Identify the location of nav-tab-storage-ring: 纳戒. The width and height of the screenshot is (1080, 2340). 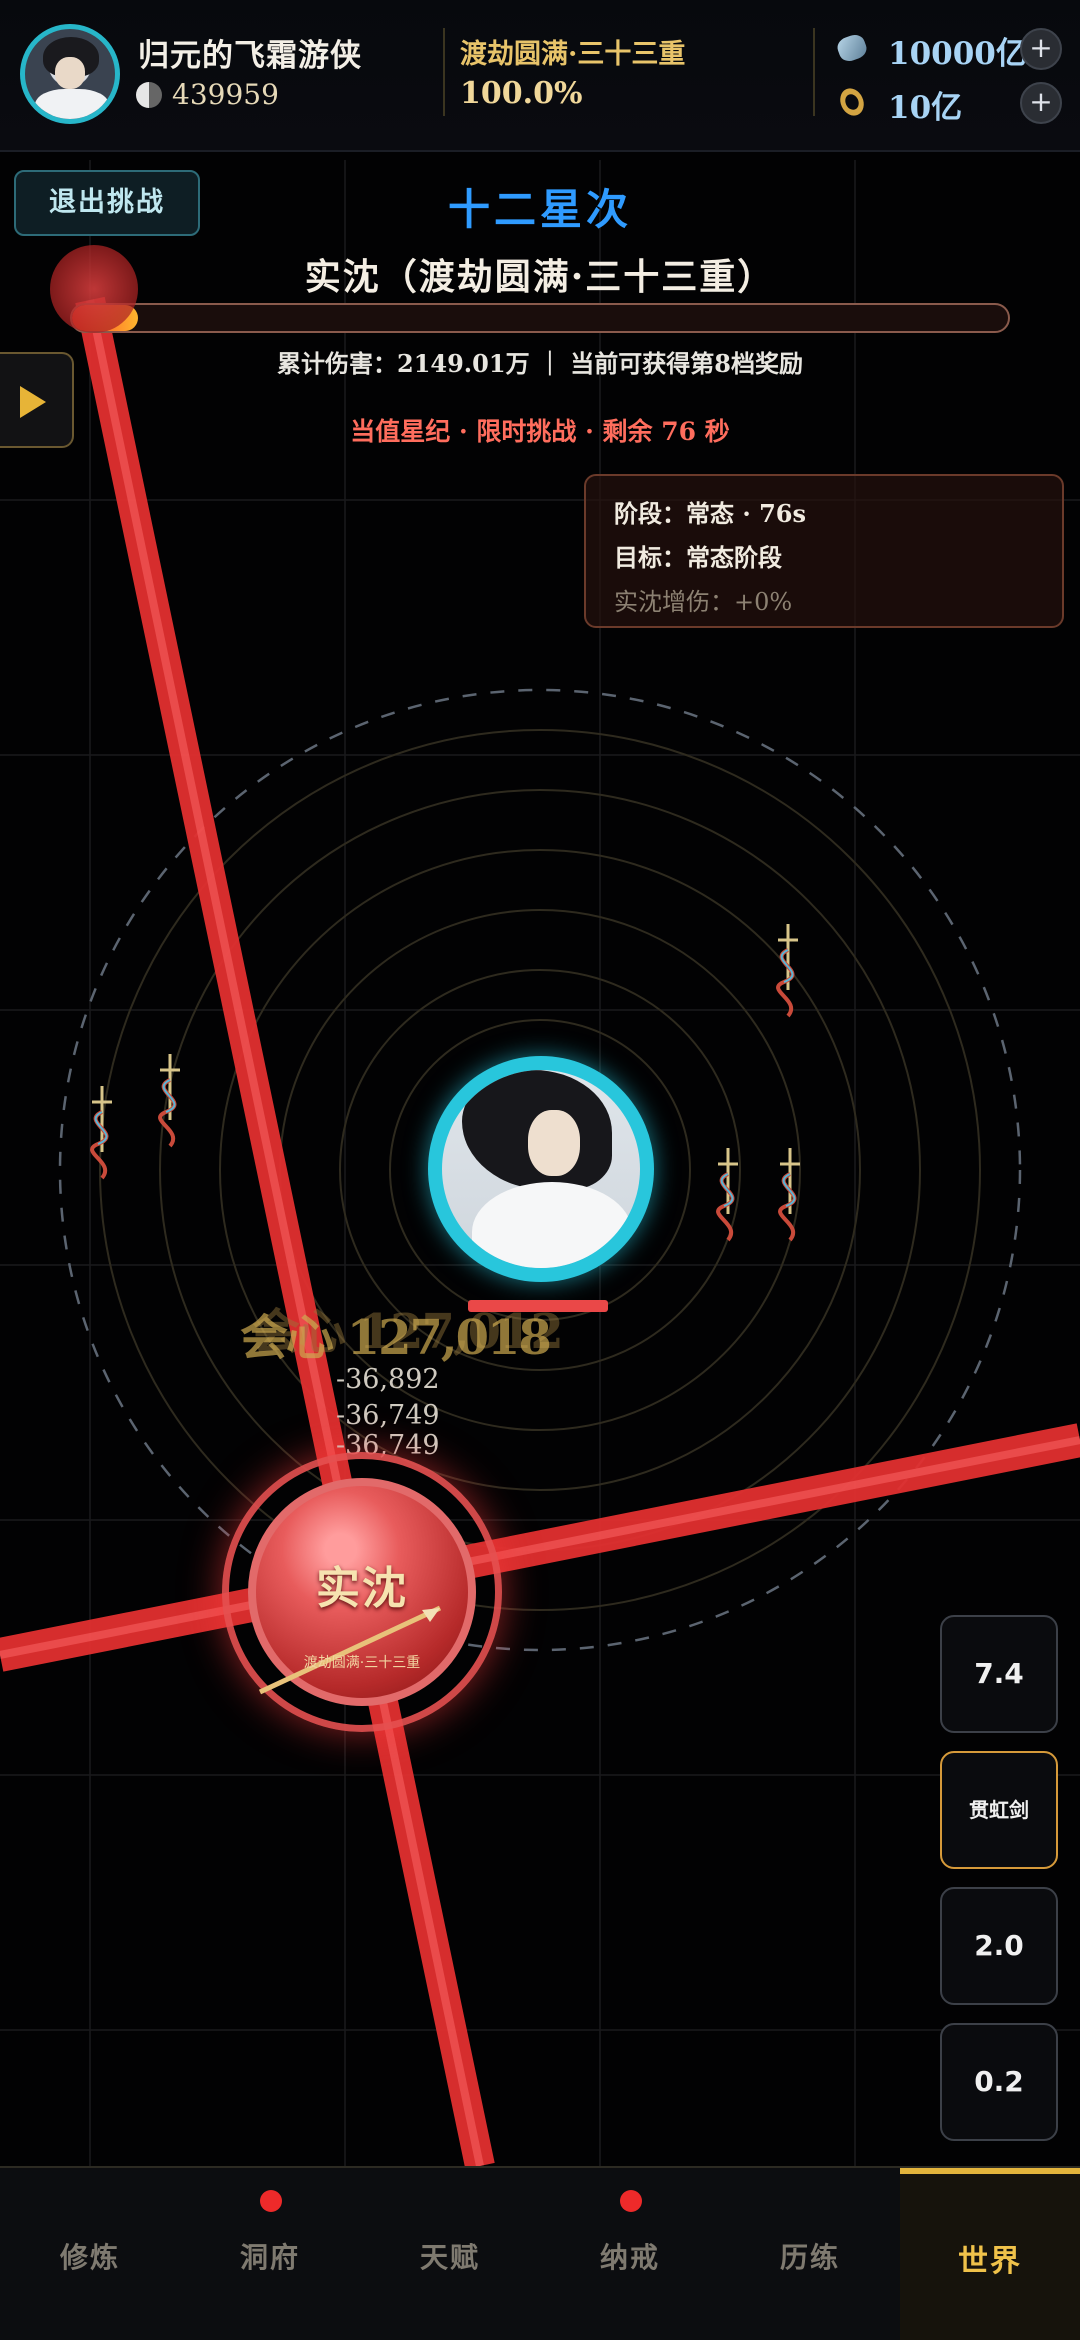
(630, 2254).